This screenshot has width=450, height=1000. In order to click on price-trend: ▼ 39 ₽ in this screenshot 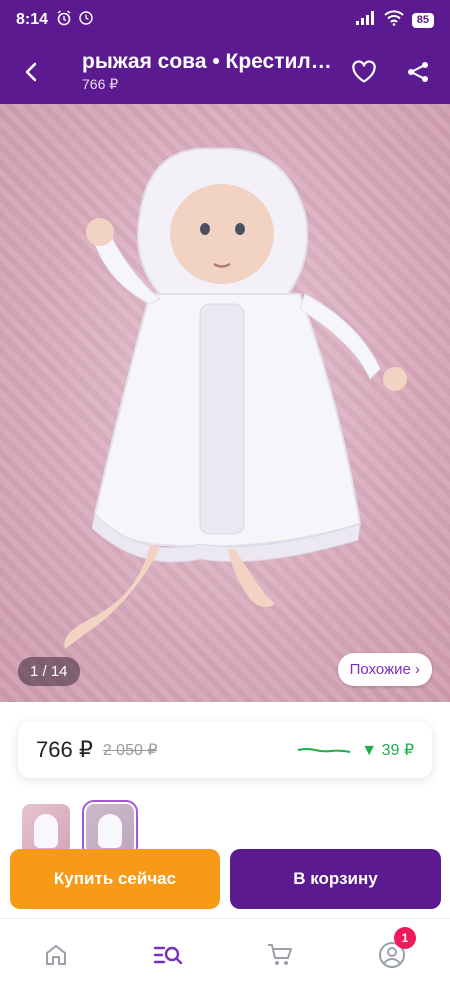, I will do `click(355, 750)`.